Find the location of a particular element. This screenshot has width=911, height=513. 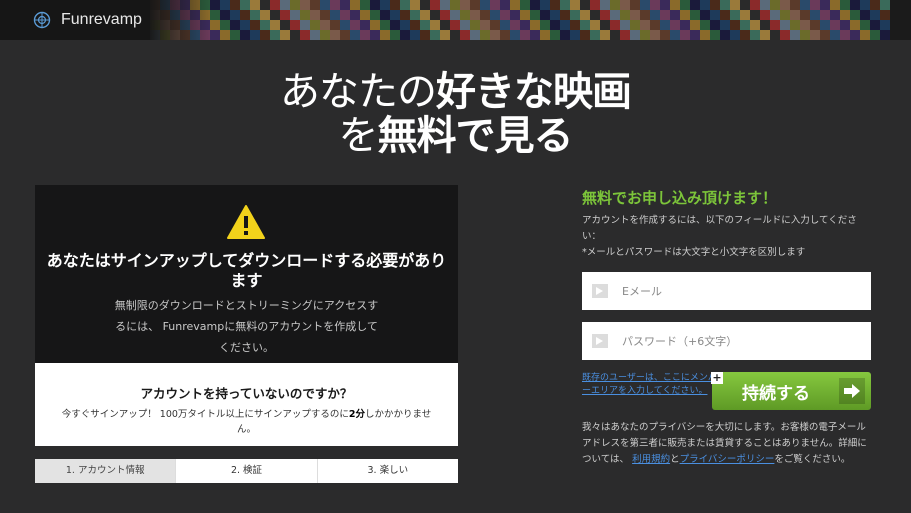

form-note-line-1: アカウントを作成するには、以下のフィールドに入力してください： is located at coordinates (719, 228).